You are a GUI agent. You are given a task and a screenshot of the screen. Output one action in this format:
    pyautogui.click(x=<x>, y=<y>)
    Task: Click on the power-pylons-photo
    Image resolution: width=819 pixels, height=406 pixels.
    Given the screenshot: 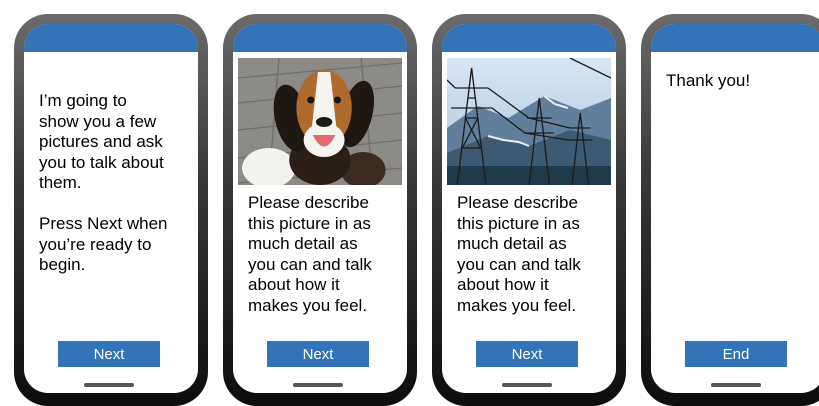 What is the action you would take?
    pyautogui.click(x=529, y=121)
    